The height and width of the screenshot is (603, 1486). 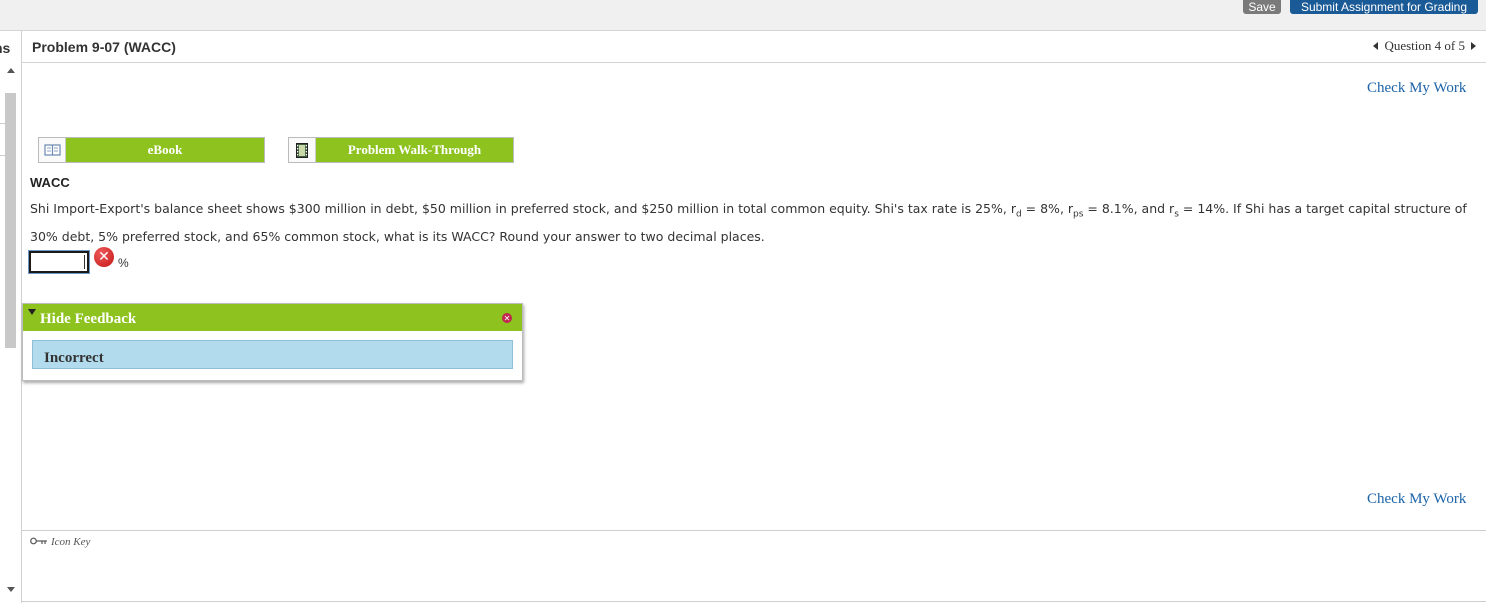 I want to click on scroll-down-arrow-icon, so click(x=11, y=589).